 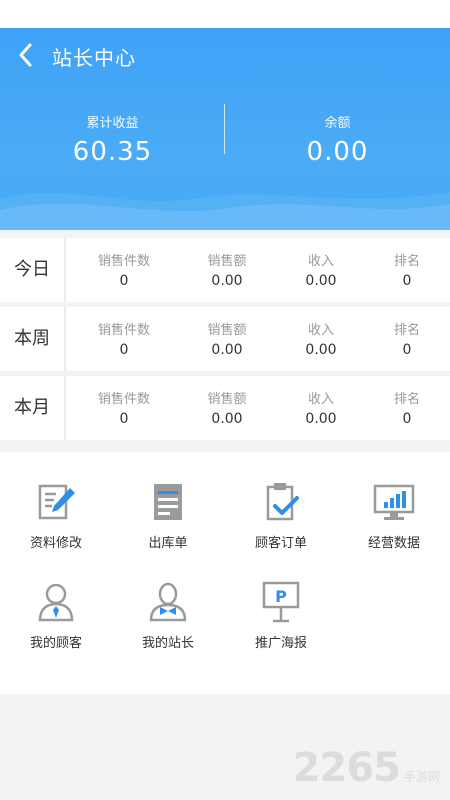 I want to click on clipboard-check-icon, so click(x=282, y=502).